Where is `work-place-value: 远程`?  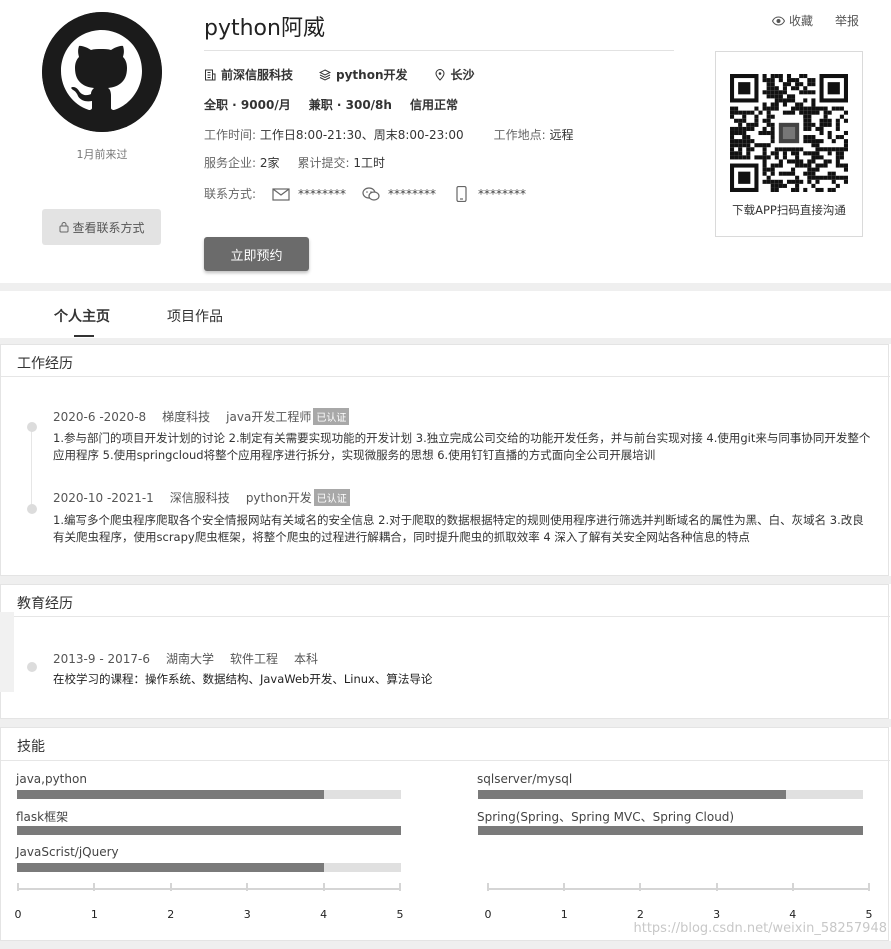
work-place-value: 远程 is located at coordinates (561, 135).